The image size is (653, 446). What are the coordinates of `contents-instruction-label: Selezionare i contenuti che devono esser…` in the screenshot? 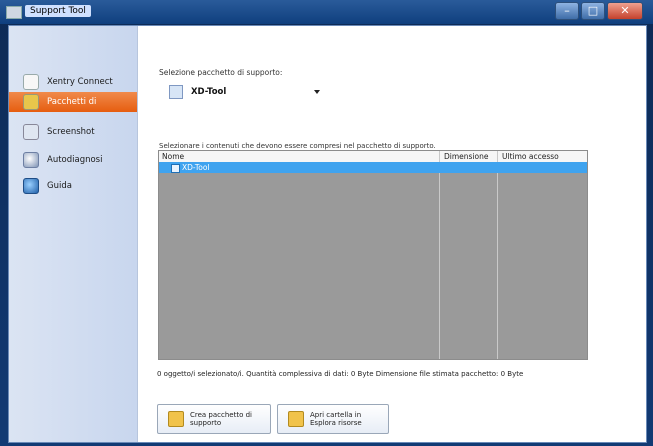 It's located at (297, 146).